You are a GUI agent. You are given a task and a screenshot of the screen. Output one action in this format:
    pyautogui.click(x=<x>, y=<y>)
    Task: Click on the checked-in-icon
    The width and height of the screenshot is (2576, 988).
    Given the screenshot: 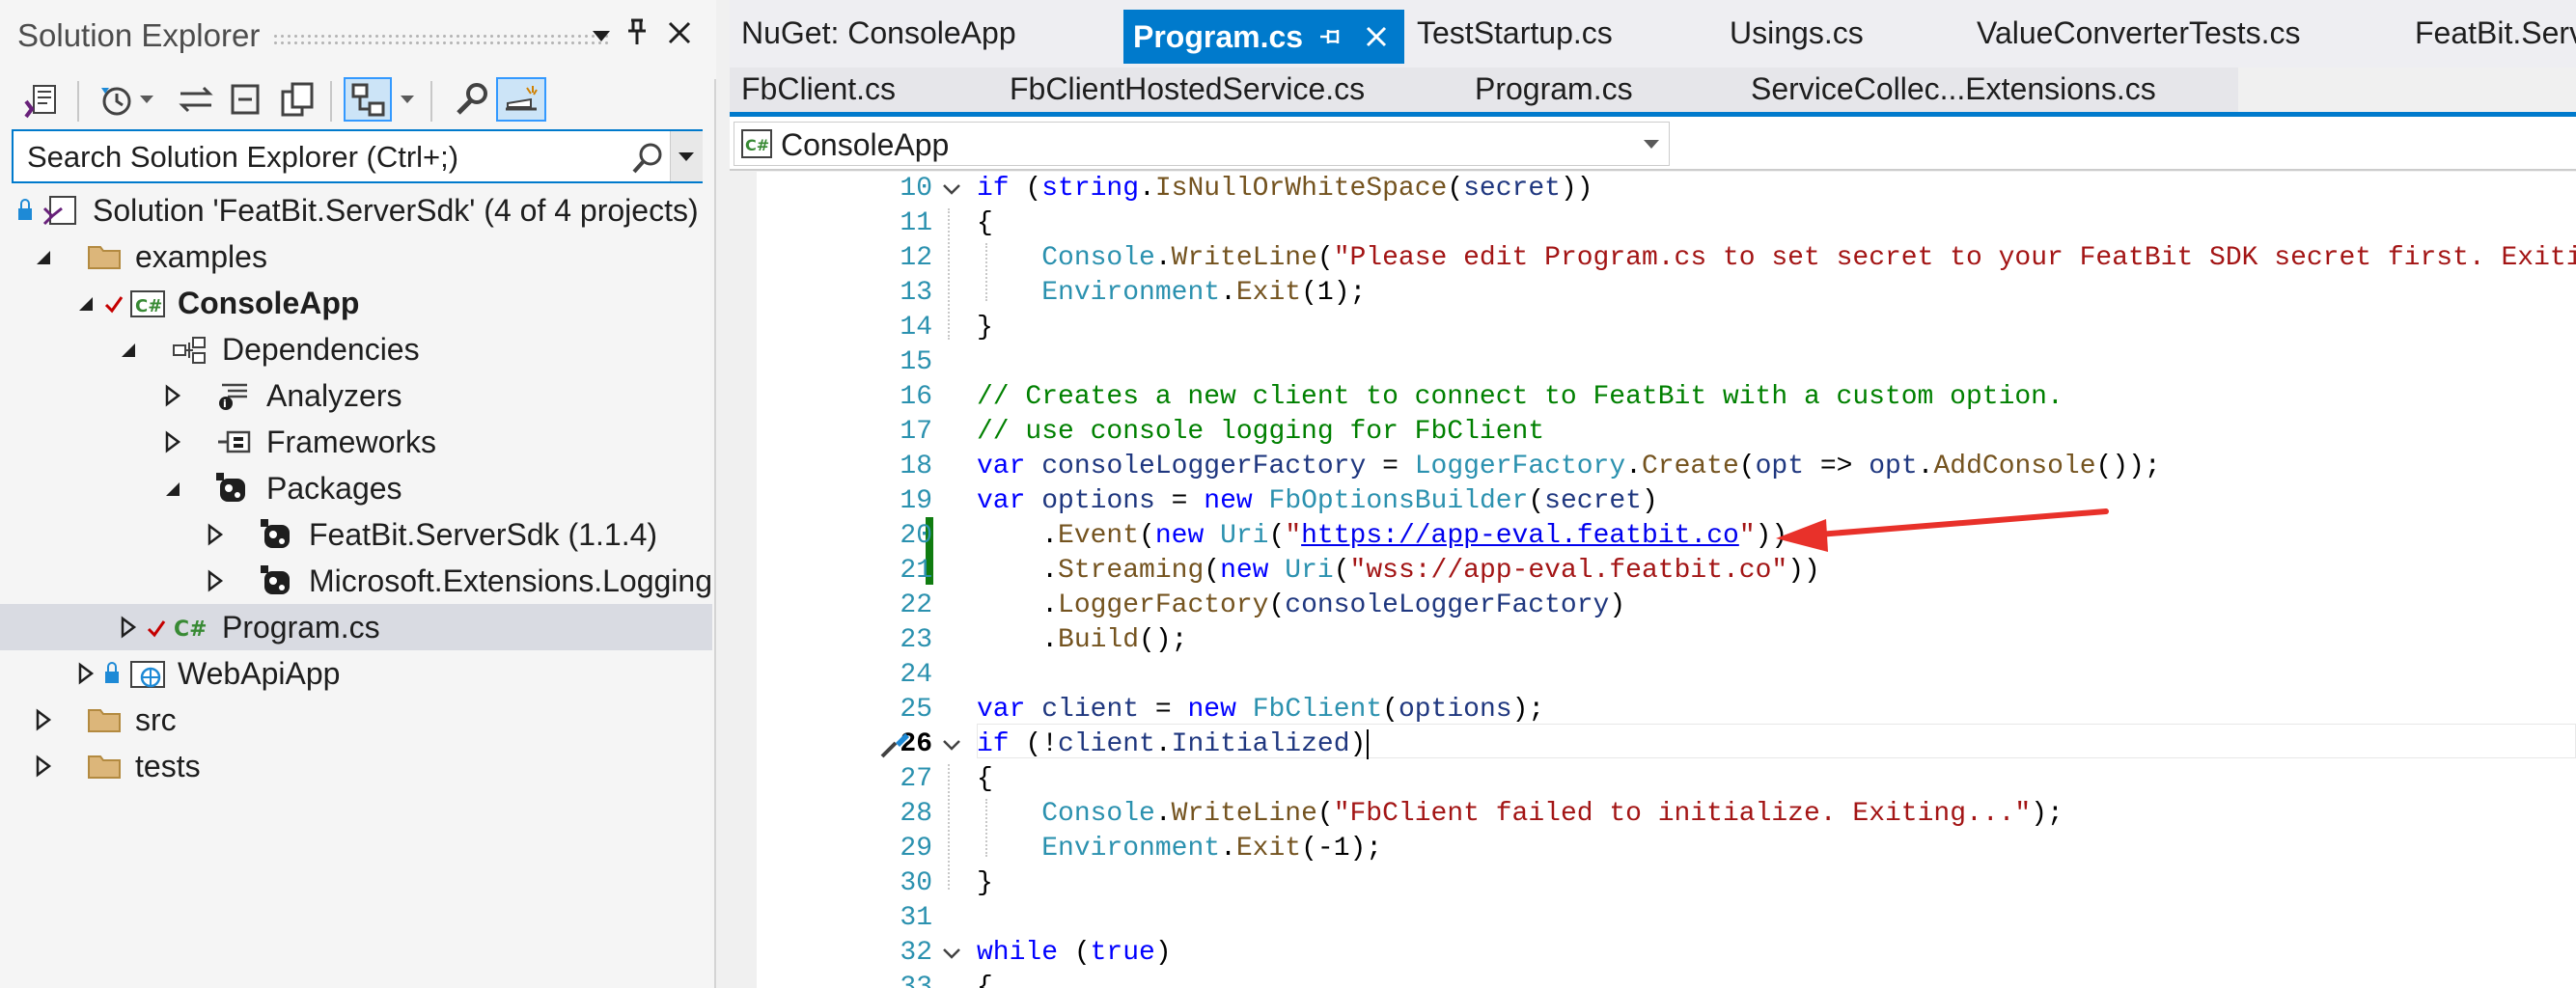 What is the action you would take?
    pyautogui.click(x=113, y=303)
    